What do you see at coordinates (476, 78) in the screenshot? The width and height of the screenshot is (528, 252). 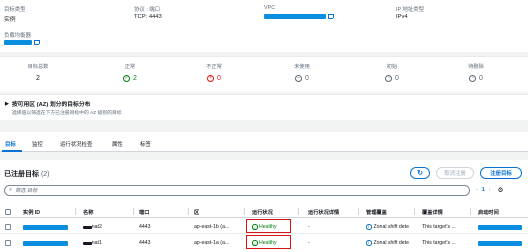 I see `count-value-wrap: ◔ 0` at bounding box center [476, 78].